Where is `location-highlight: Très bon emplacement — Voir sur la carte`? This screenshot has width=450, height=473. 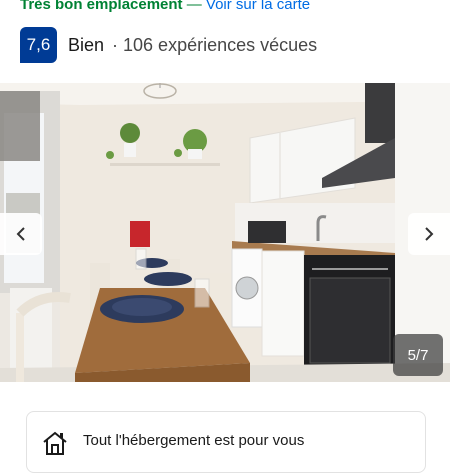
location-highlight: Très bon emplacement — Voir sur la carte is located at coordinates (165, 7).